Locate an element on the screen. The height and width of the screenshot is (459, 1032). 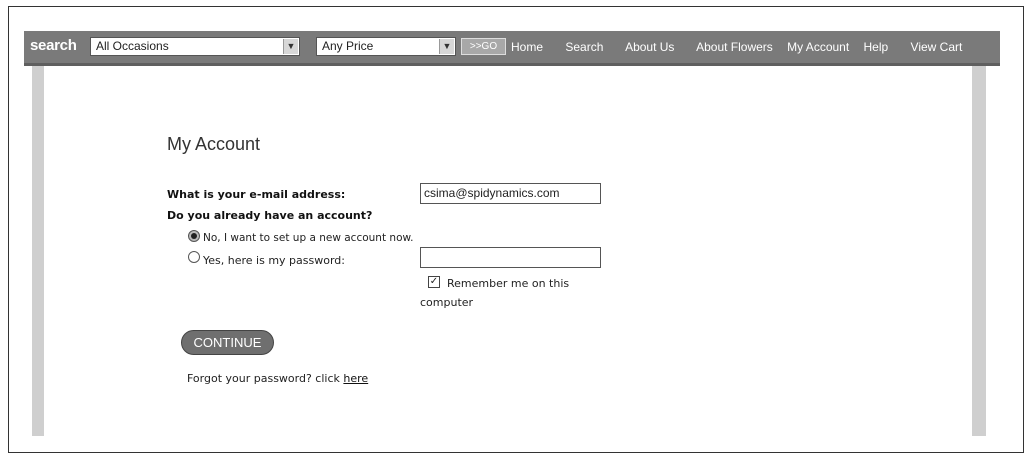
nav-link-about-flowers: About Flowers is located at coordinates (734, 47).